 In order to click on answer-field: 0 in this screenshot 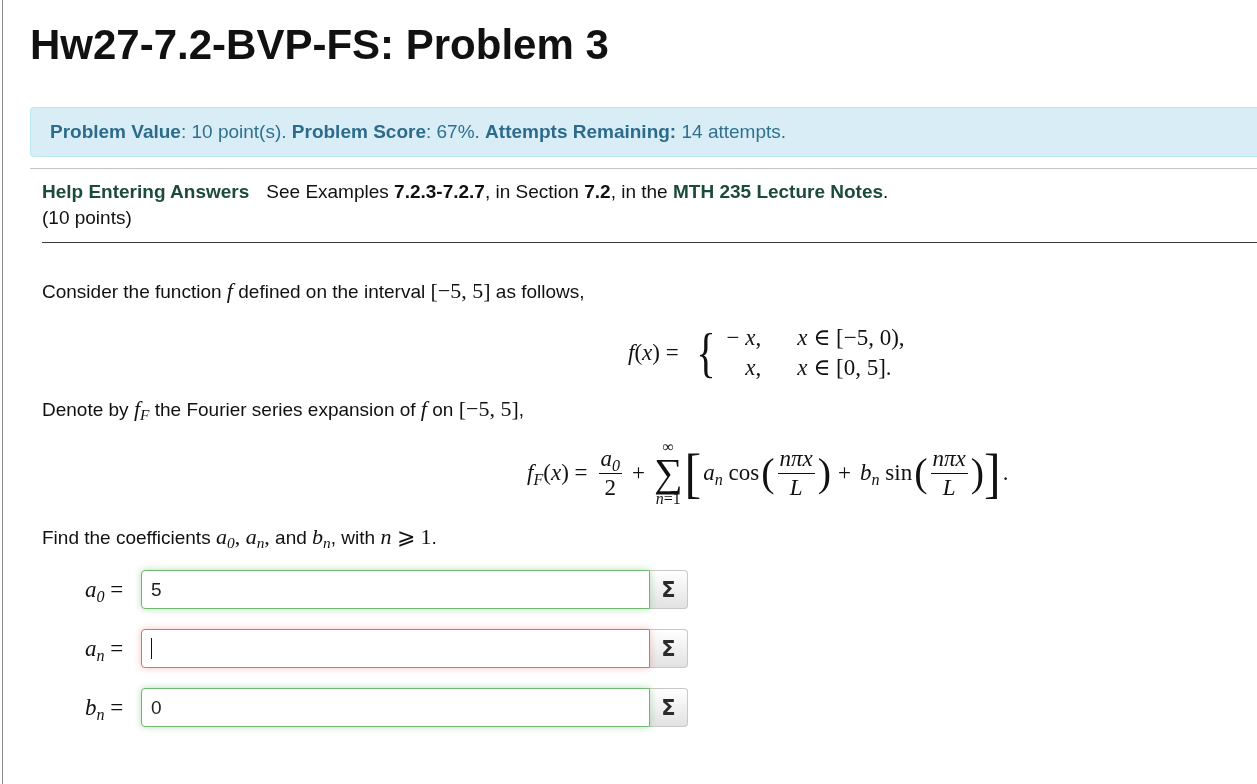, I will do `click(395, 707)`.